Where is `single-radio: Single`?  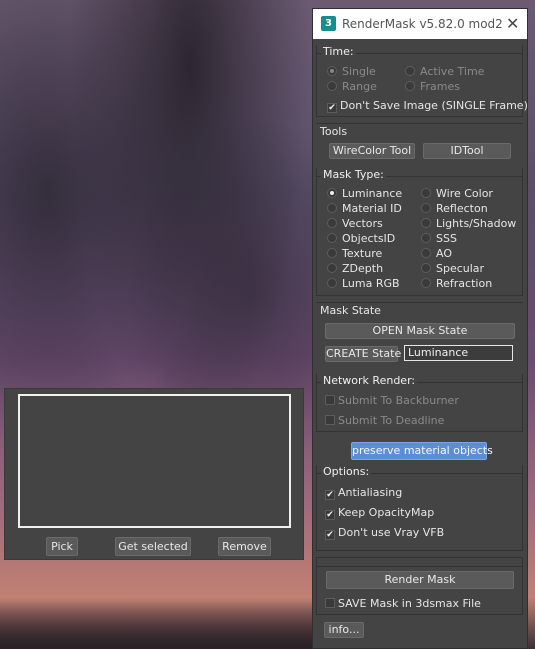
single-radio: Single is located at coordinates (351, 71).